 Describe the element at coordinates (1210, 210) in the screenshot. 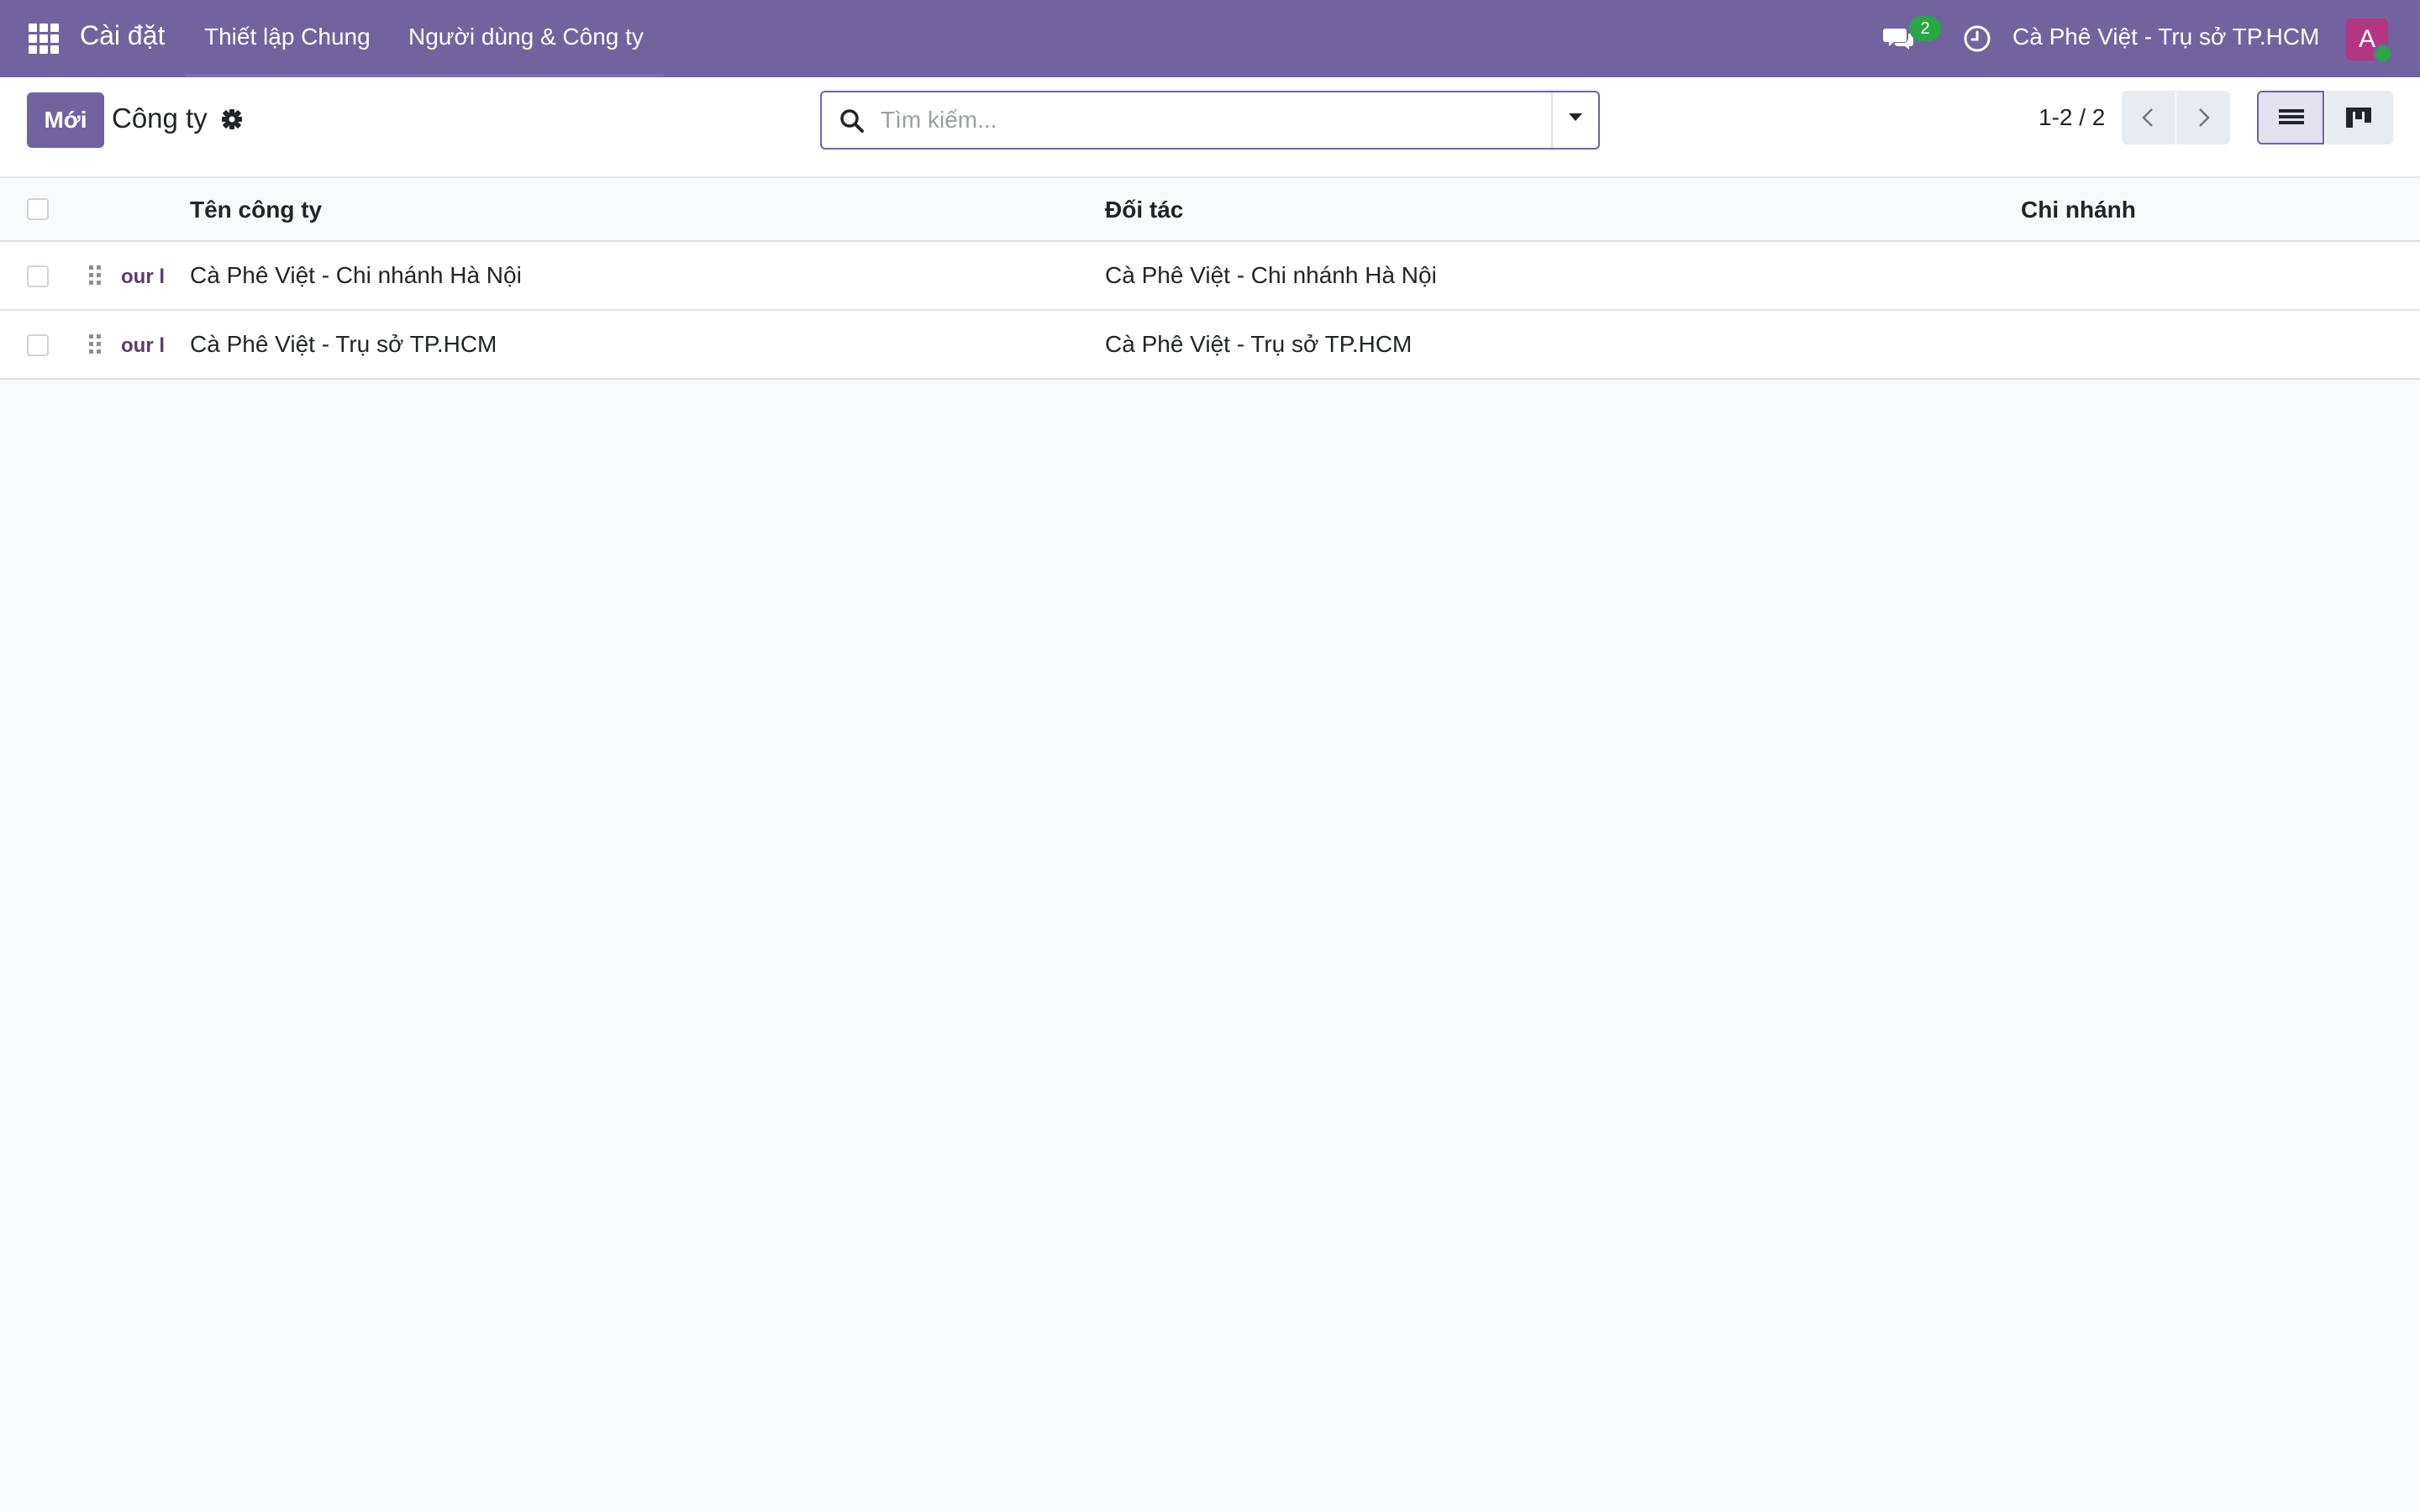

I see `list-header: Tên công ty Đối tác Chi nhánh` at that location.